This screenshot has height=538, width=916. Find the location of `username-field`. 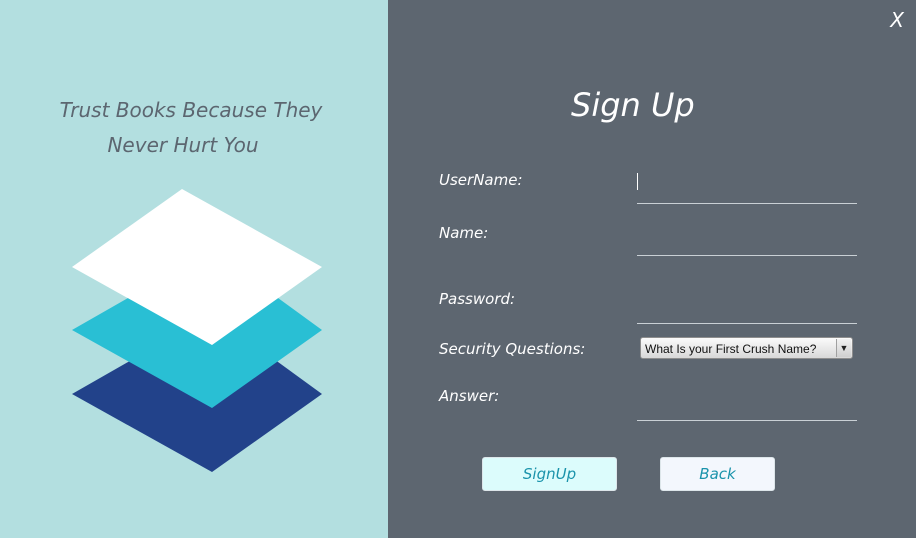

username-field is located at coordinates (747, 190).